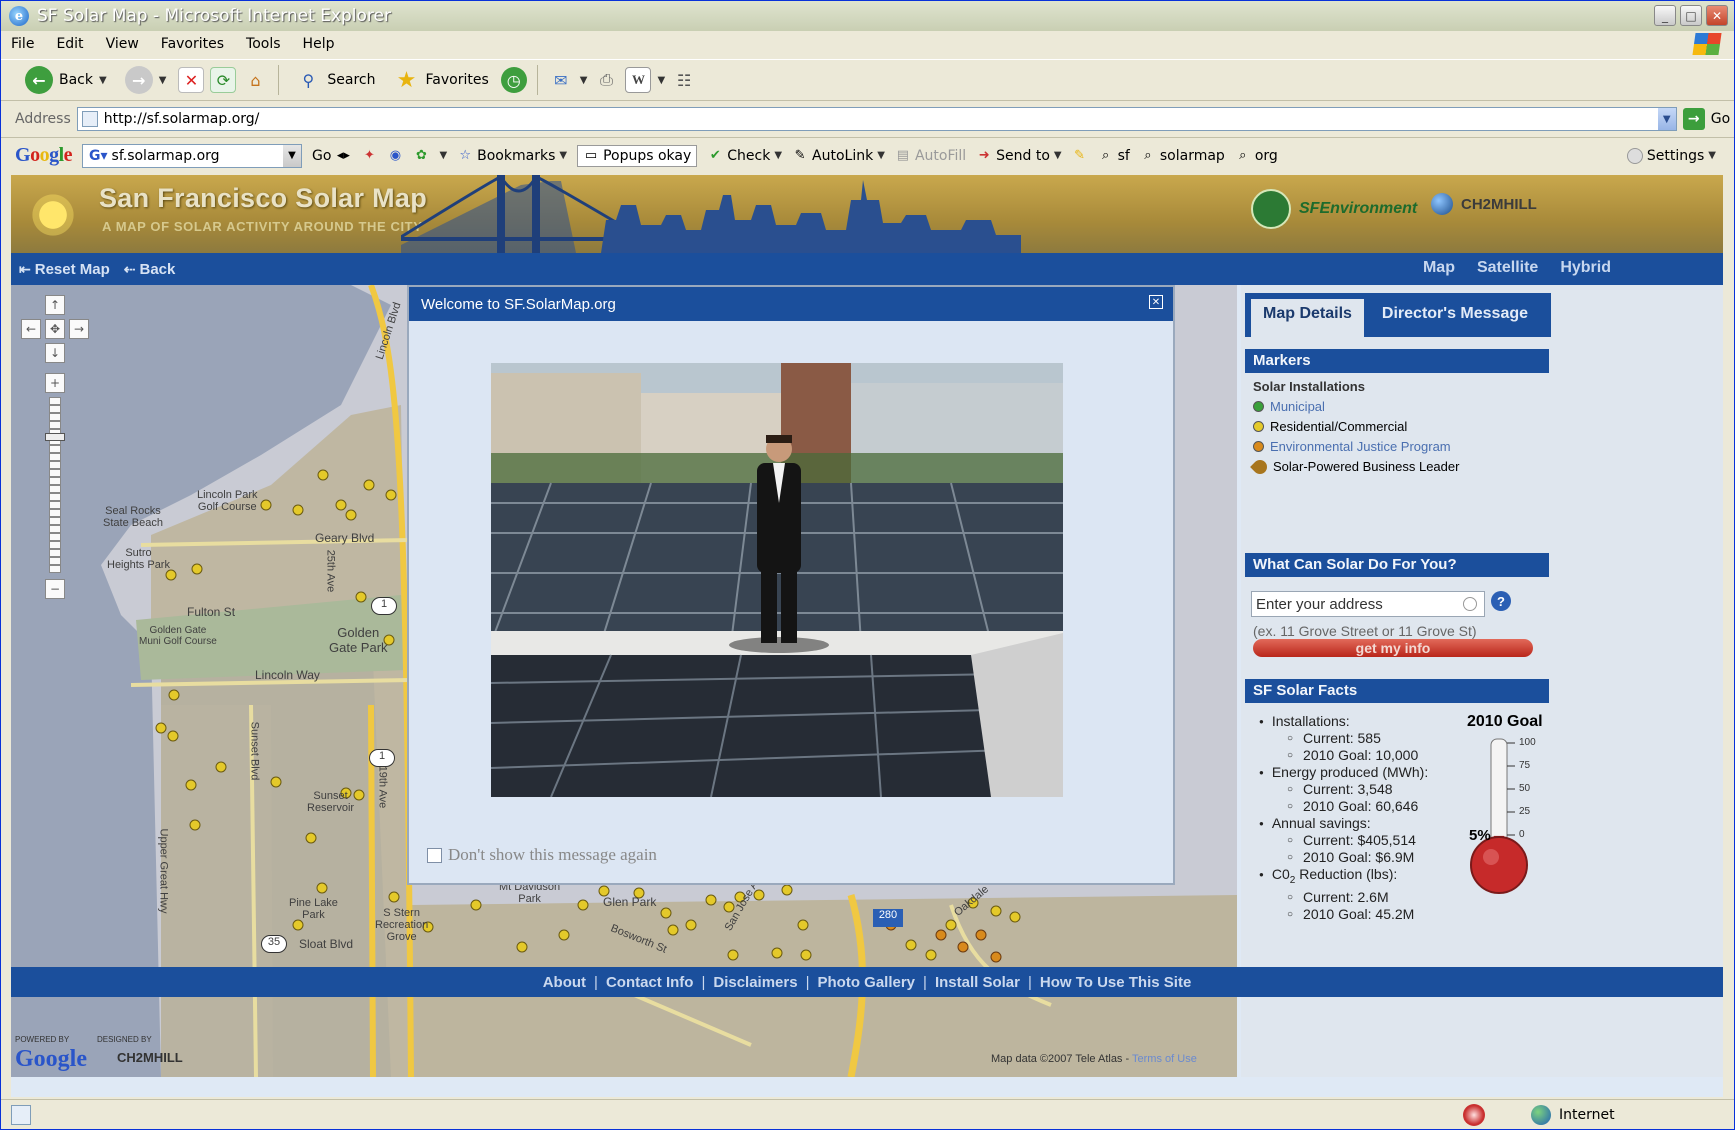 The height and width of the screenshot is (1130, 1735). Describe the element at coordinates (55, 437) in the screenshot. I see `zoom-slider-handle` at that location.